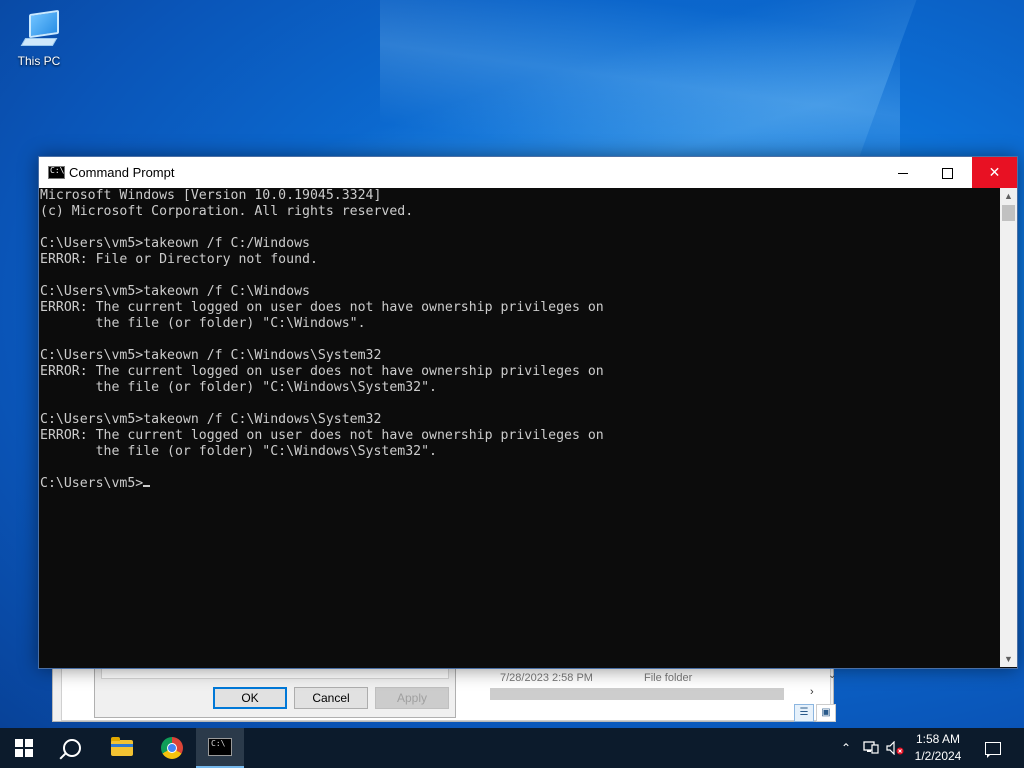 The height and width of the screenshot is (768, 1024). I want to click on clock-date: 1/2/2024, so click(938, 756).